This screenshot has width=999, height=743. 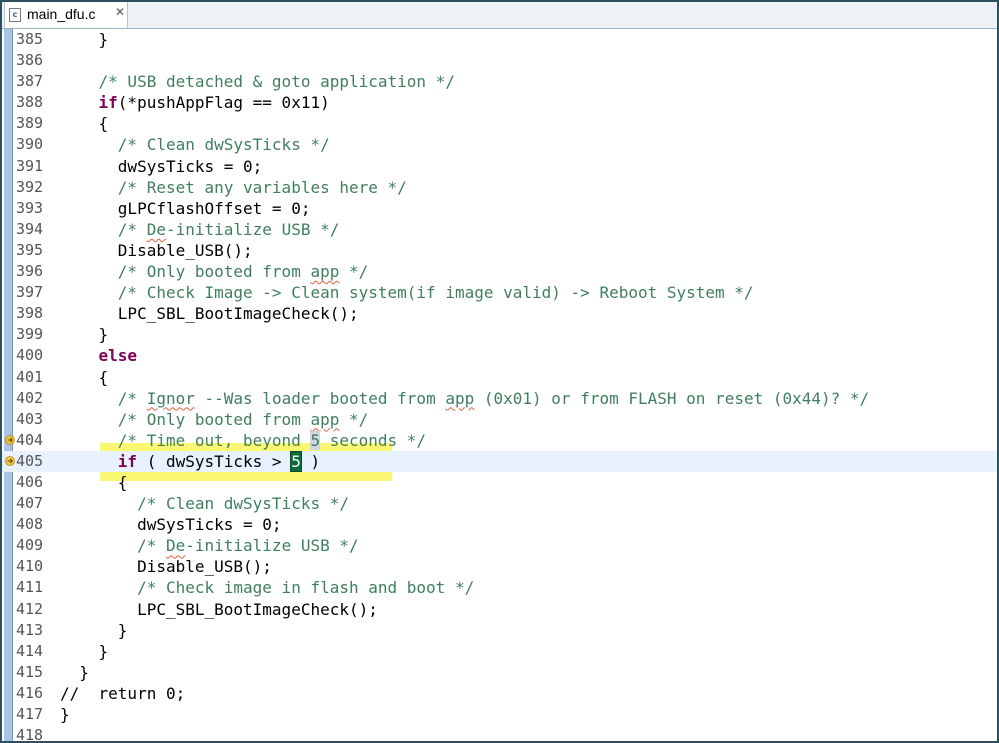 What do you see at coordinates (499, 630) in the screenshot?
I see `code-line: 413 }` at bounding box center [499, 630].